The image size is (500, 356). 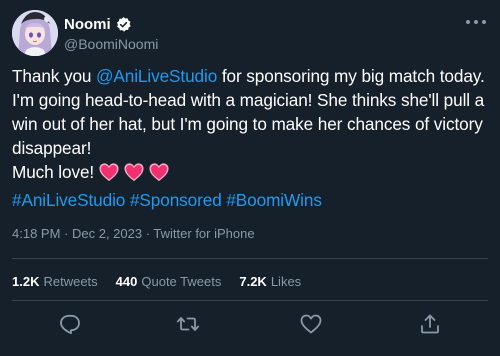 I want to click on tweet-date: Dec 2, 2023, so click(x=107, y=233).